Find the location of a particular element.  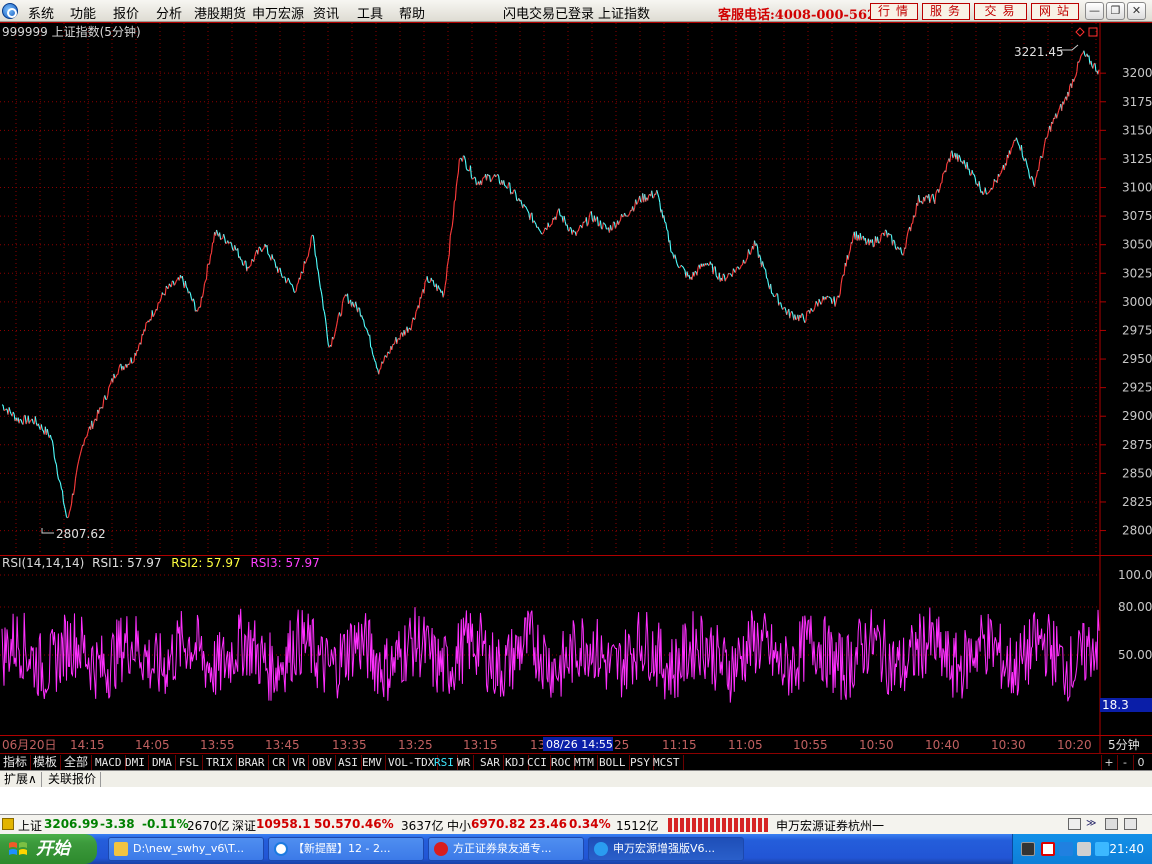

expand-button: 扩展∧ is located at coordinates (21, 779).